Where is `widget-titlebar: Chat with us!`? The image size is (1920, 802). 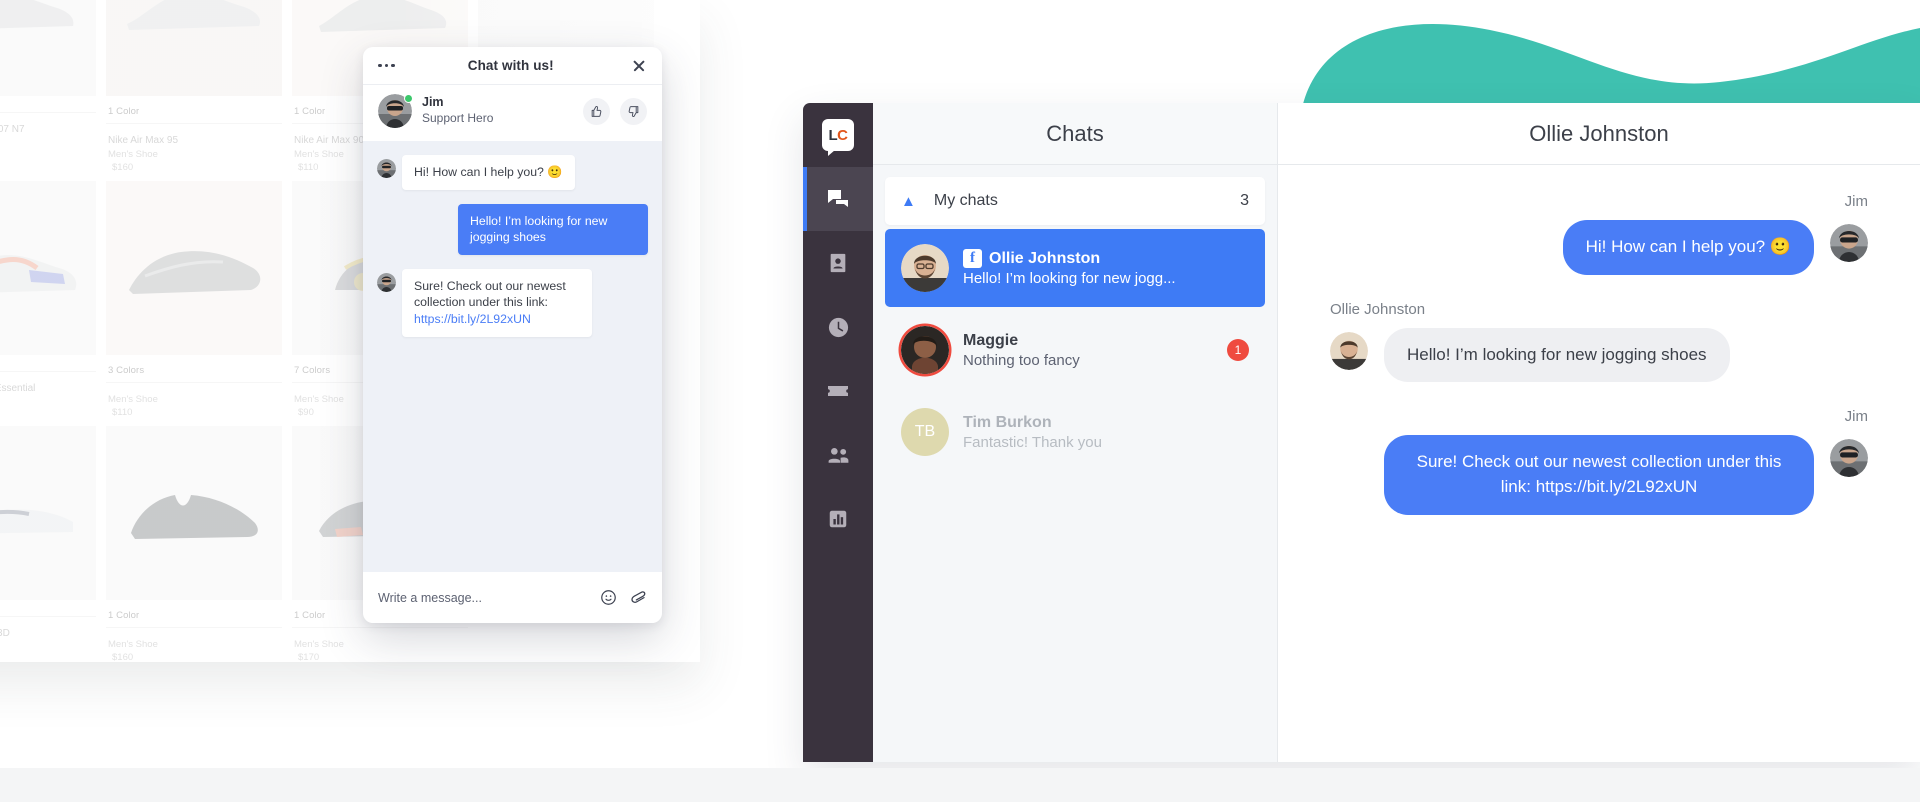
widget-titlebar: Chat with us! is located at coordinates (512, 65).